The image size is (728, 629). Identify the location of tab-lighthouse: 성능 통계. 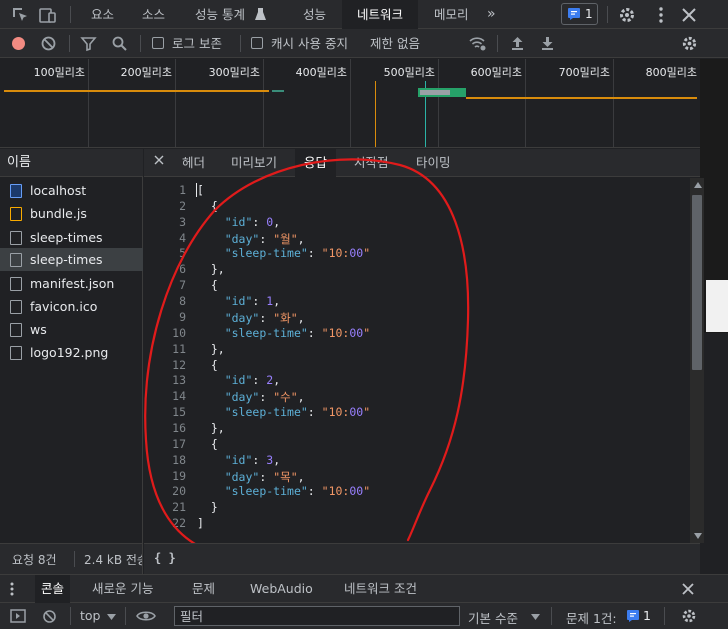
(220, 14).